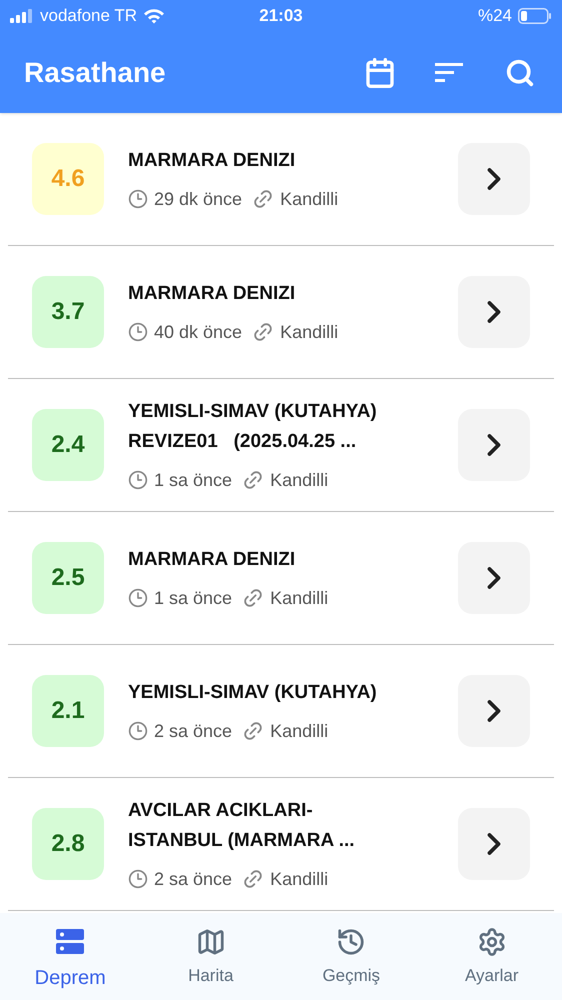 This screenshot has width=562, height=1000. Describe the element at coordinates (253, 692) in the screenshot. I see `location-title: YEMISLI-SIMAV (KUTAHYA)` at that location.